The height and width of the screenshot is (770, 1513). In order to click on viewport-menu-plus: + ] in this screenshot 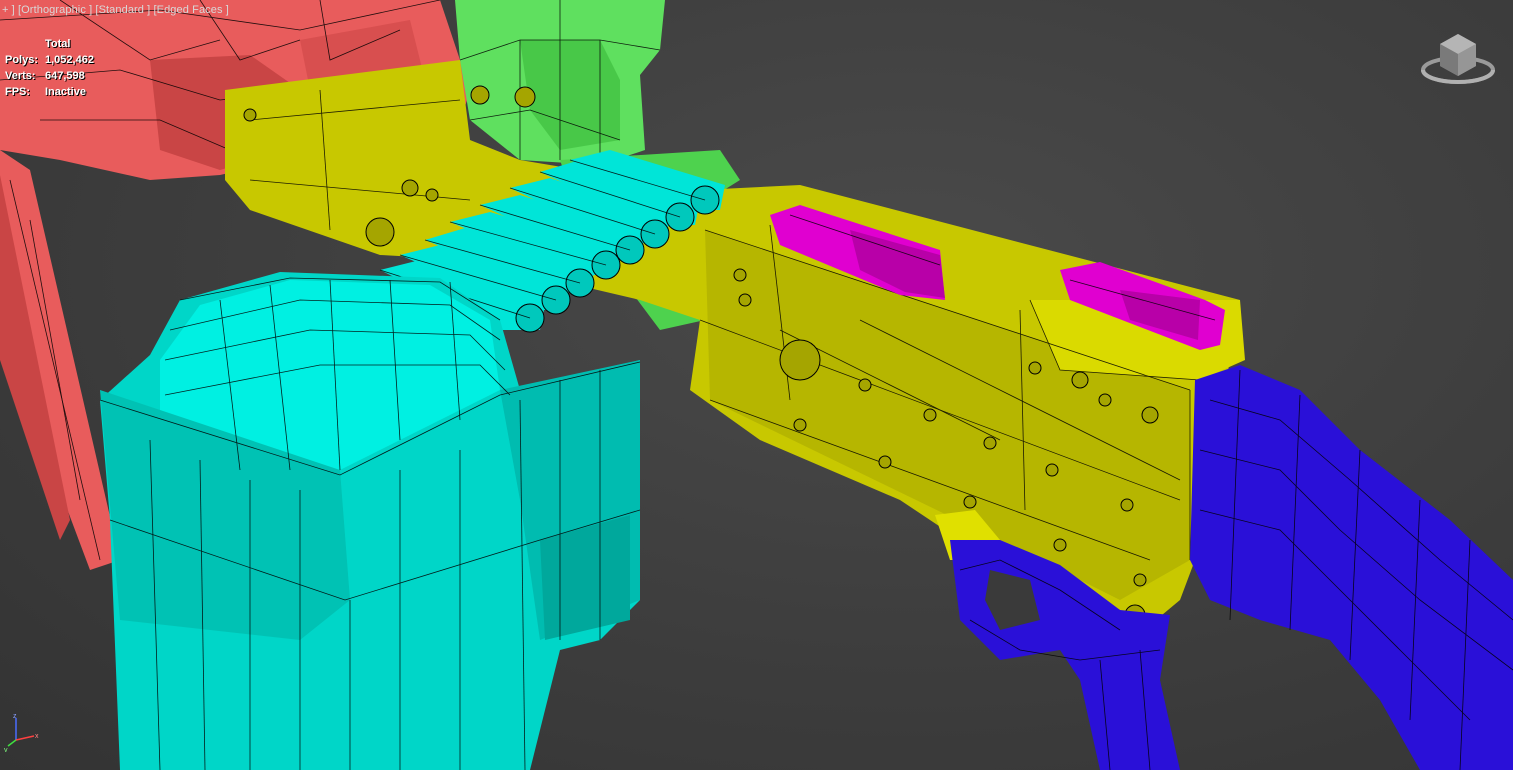, I will do `click(8, 10)`.